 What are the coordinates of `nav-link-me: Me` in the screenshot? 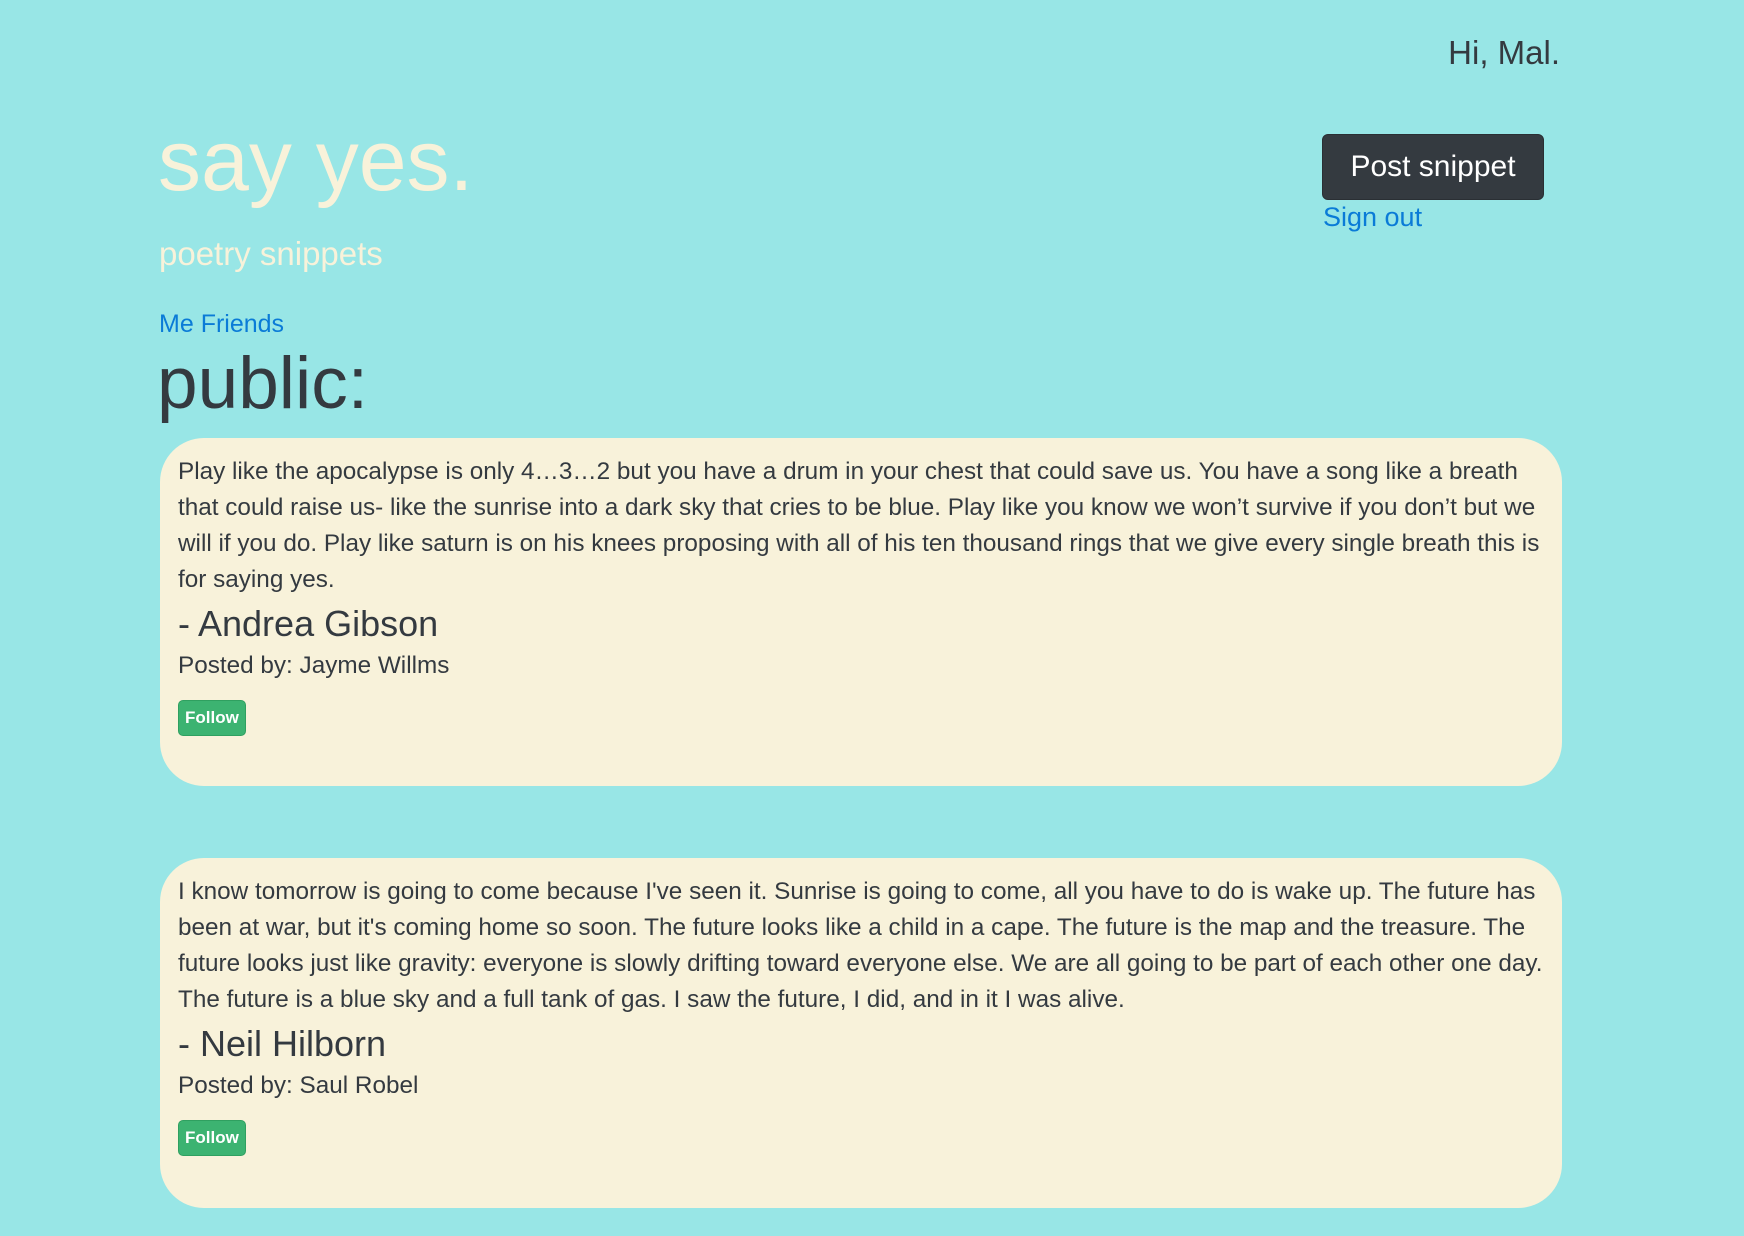 It's located at (176, 324).